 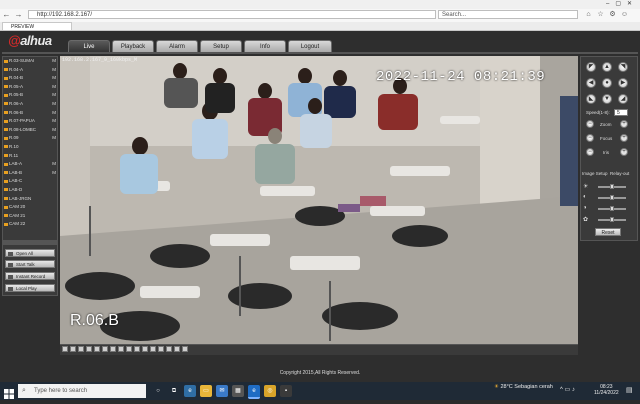 I want to click on ptz-up-left-icon: ◤, so click(x=591, y=67).